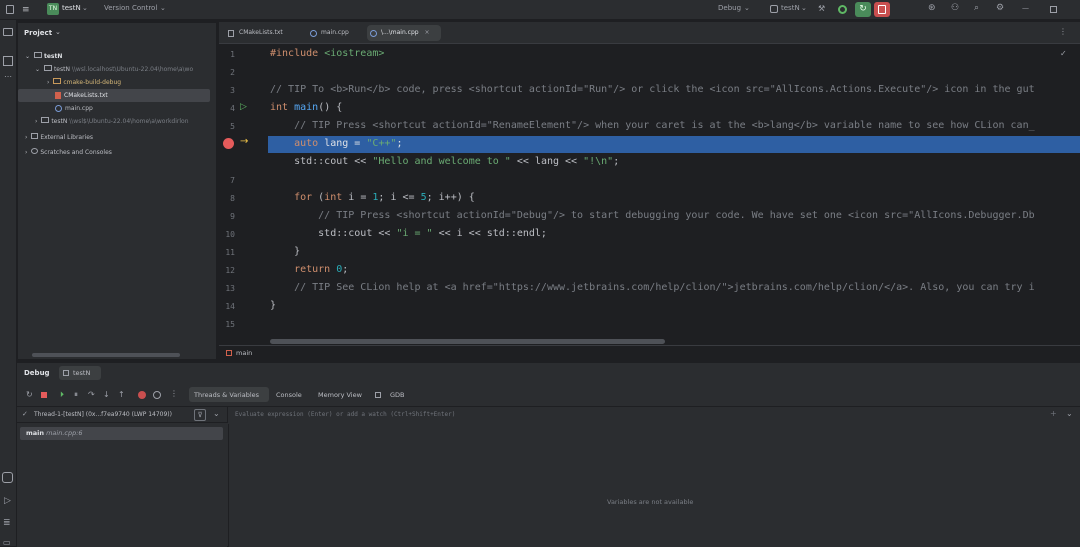 This screenshot has height=547, width=1080. What do you see at coordinates (821, 8) in the screenshot?
I see `hammer-icon: ⚒` at bounding box center [821, 8].